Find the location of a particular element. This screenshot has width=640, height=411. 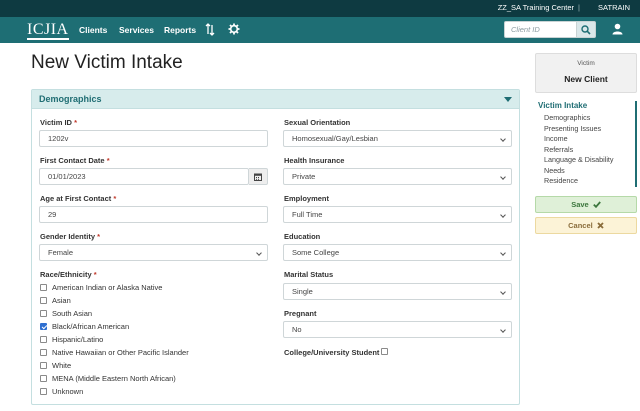

logo-text: ICJIA is located at coordinates (48, 29).